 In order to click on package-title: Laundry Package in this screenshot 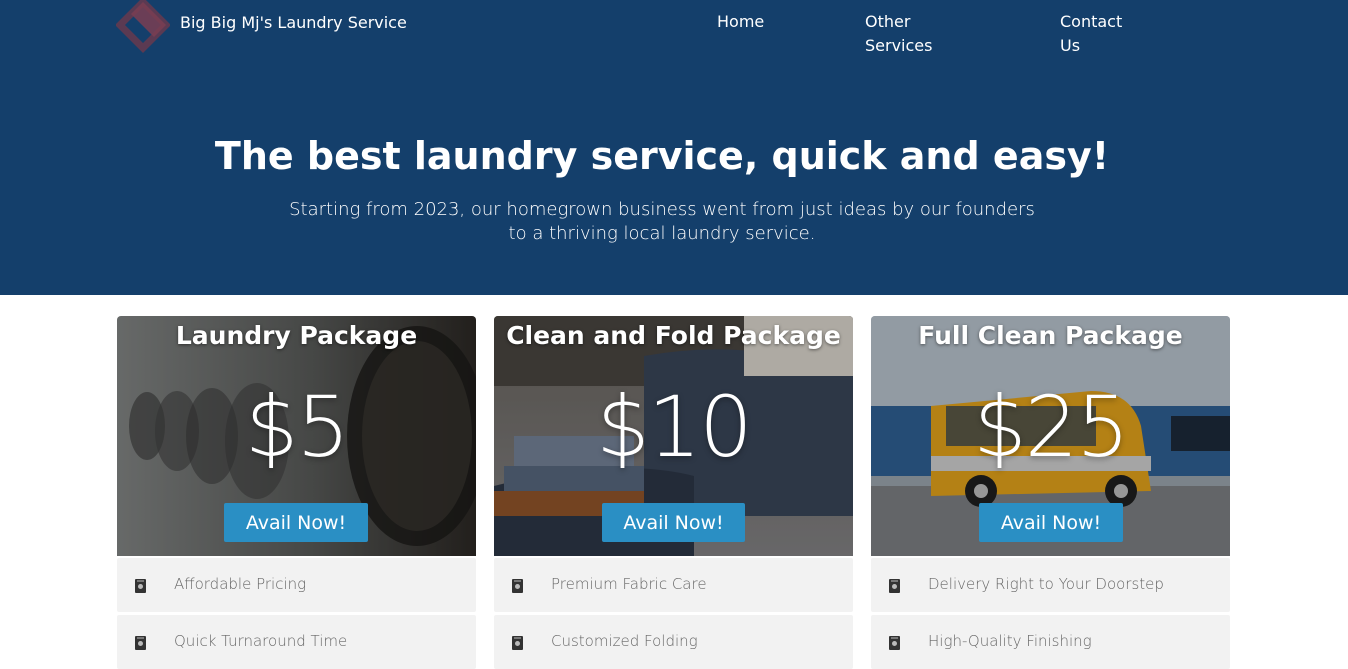, I will do `click(296, 335)`.